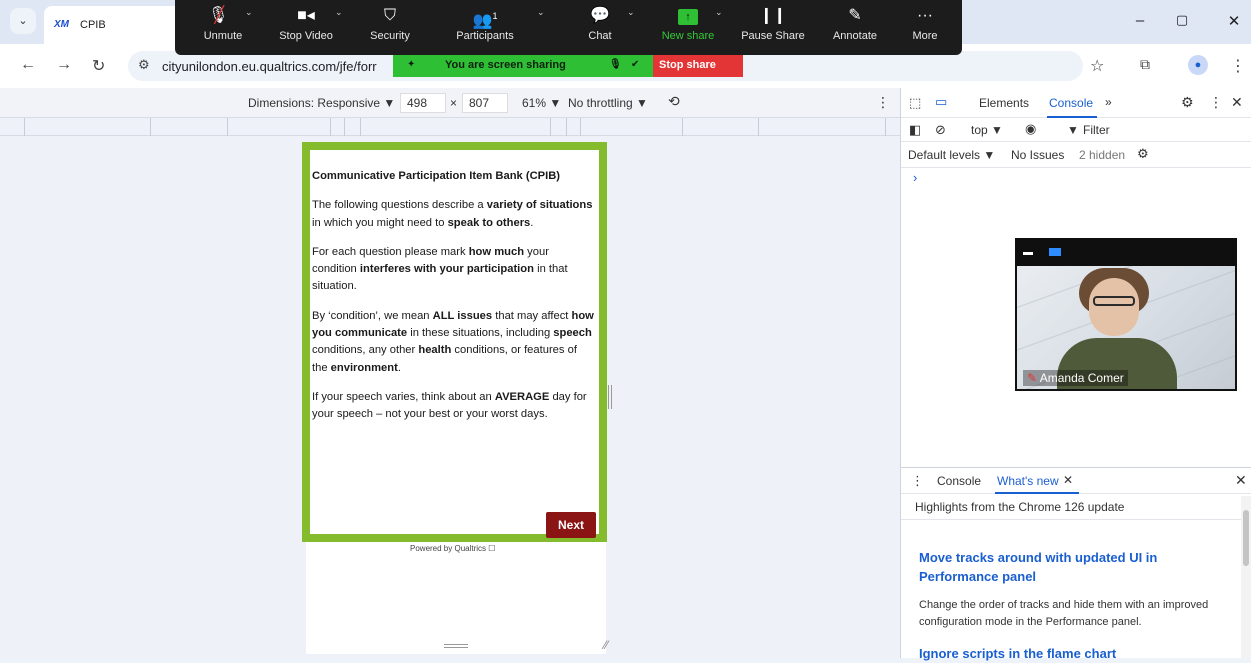  I want to click on tab-elements: Elements, so click(1004, 103).